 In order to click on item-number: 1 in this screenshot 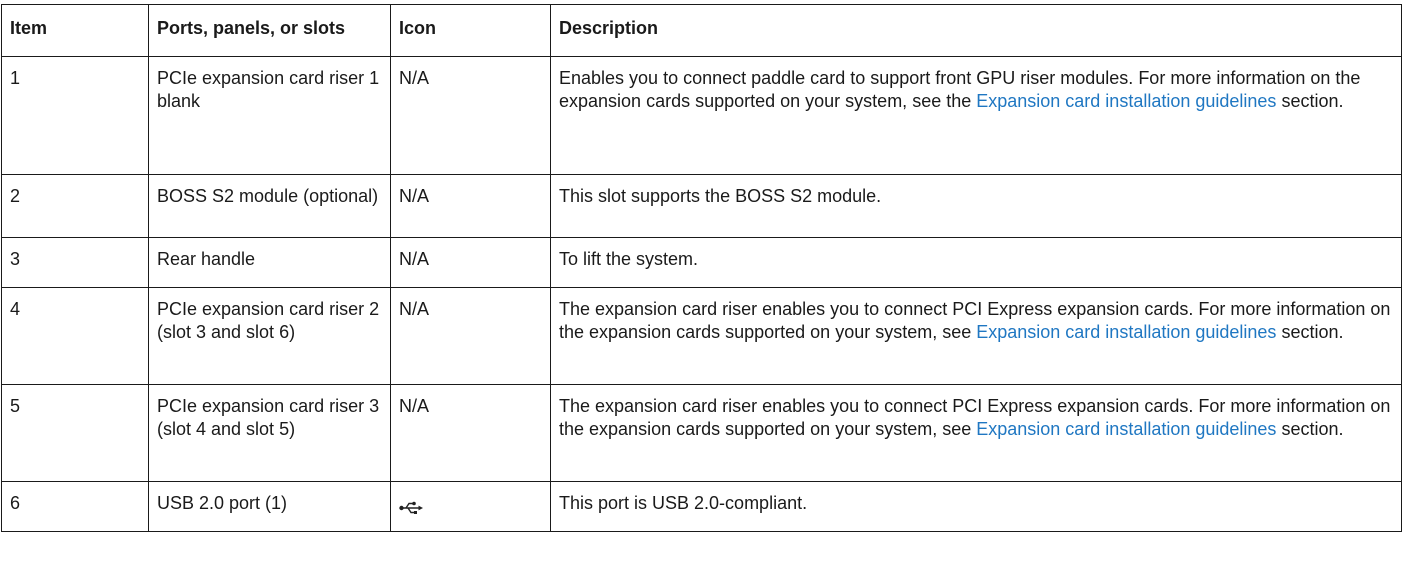, I will do `click(75, 115)`.